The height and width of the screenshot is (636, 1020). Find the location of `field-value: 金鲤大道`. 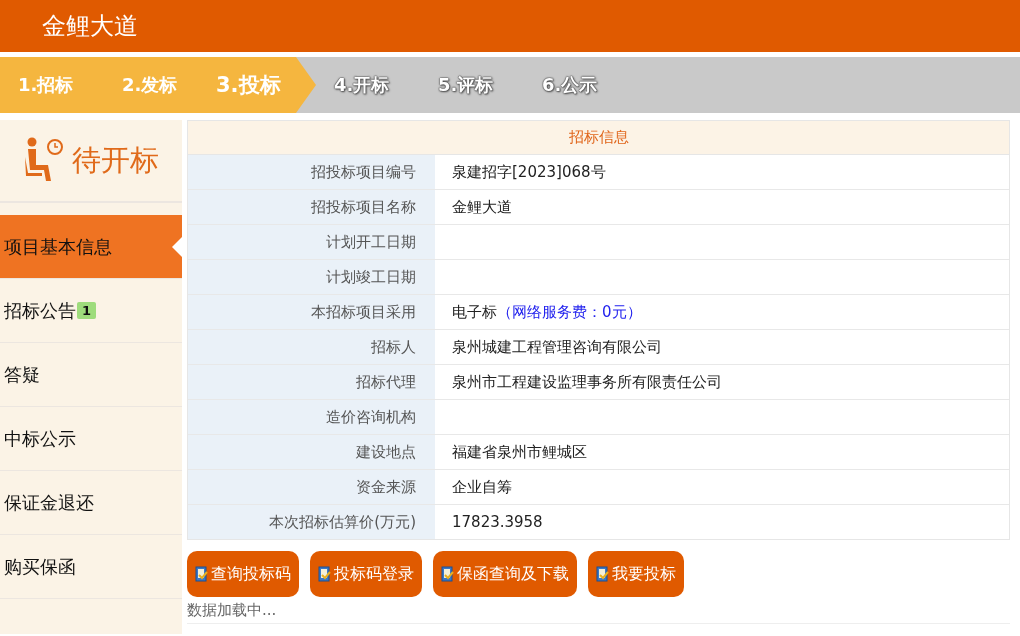

field-value: 金鲤大道 is located at coordinates (482, 207).